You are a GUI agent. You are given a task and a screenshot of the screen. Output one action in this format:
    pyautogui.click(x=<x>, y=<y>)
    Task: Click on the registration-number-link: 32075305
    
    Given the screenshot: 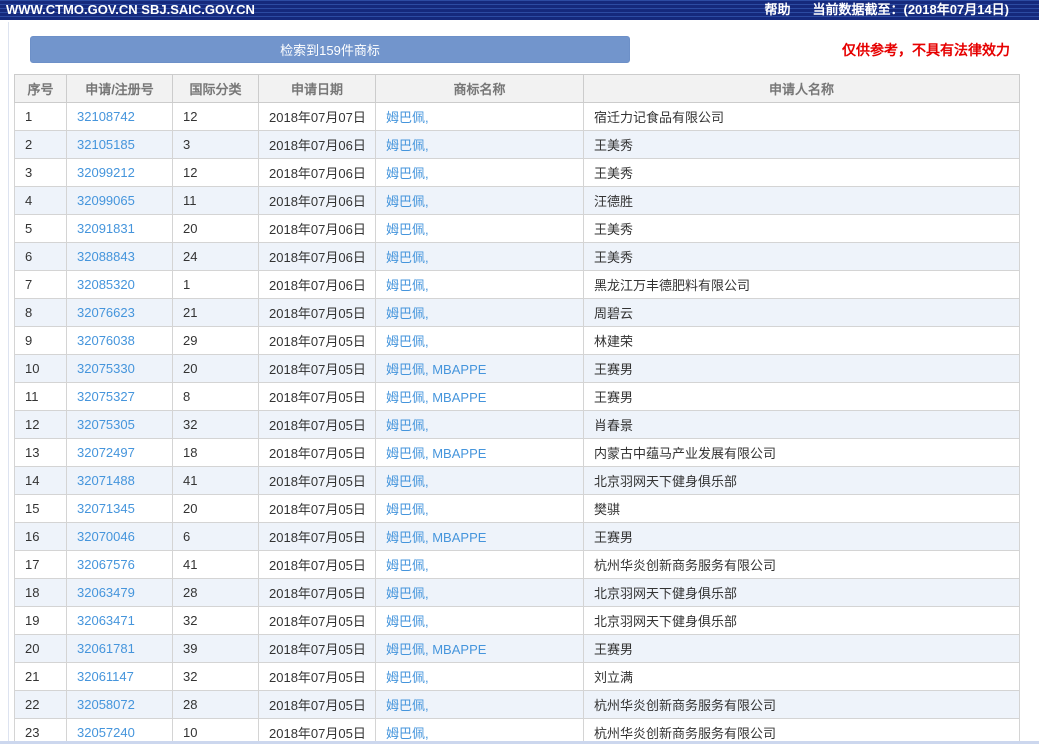 What is the action you would take?
    pyautogui.click(x=106, y=424)
    